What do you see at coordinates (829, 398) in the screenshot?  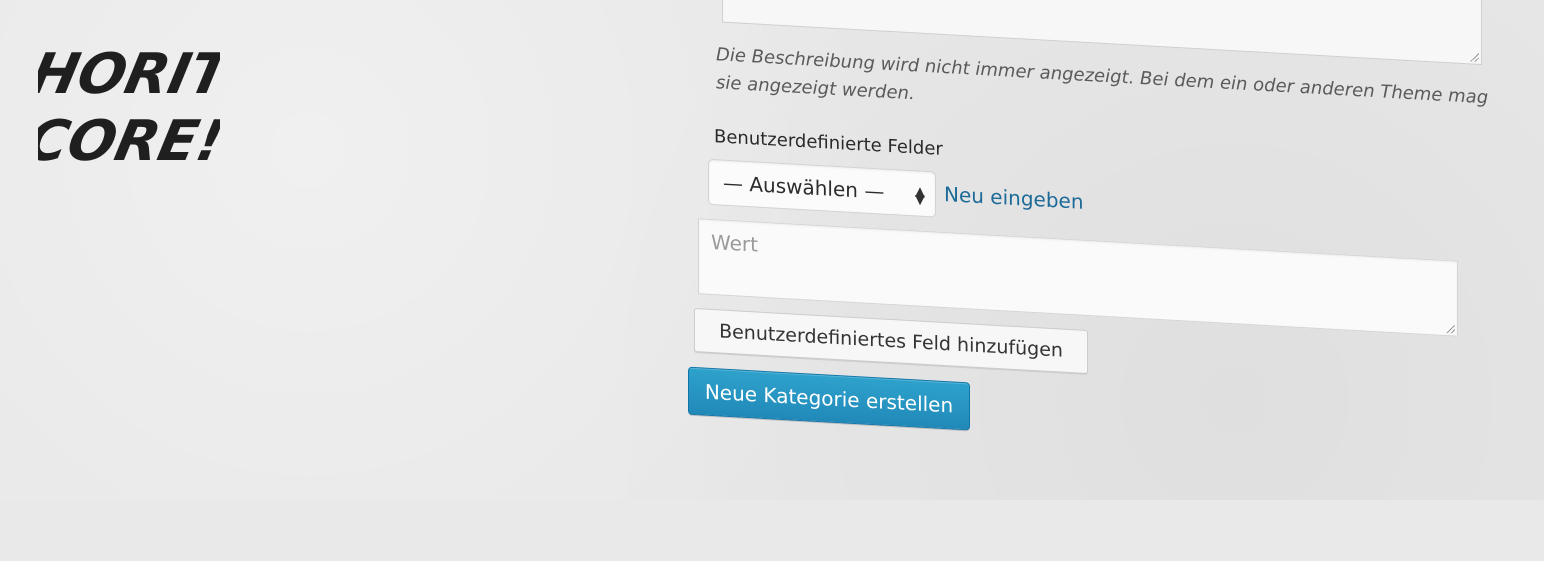 I see `create-category-button: Neue Kategorie erstellen` at bounding box center [829, 398].